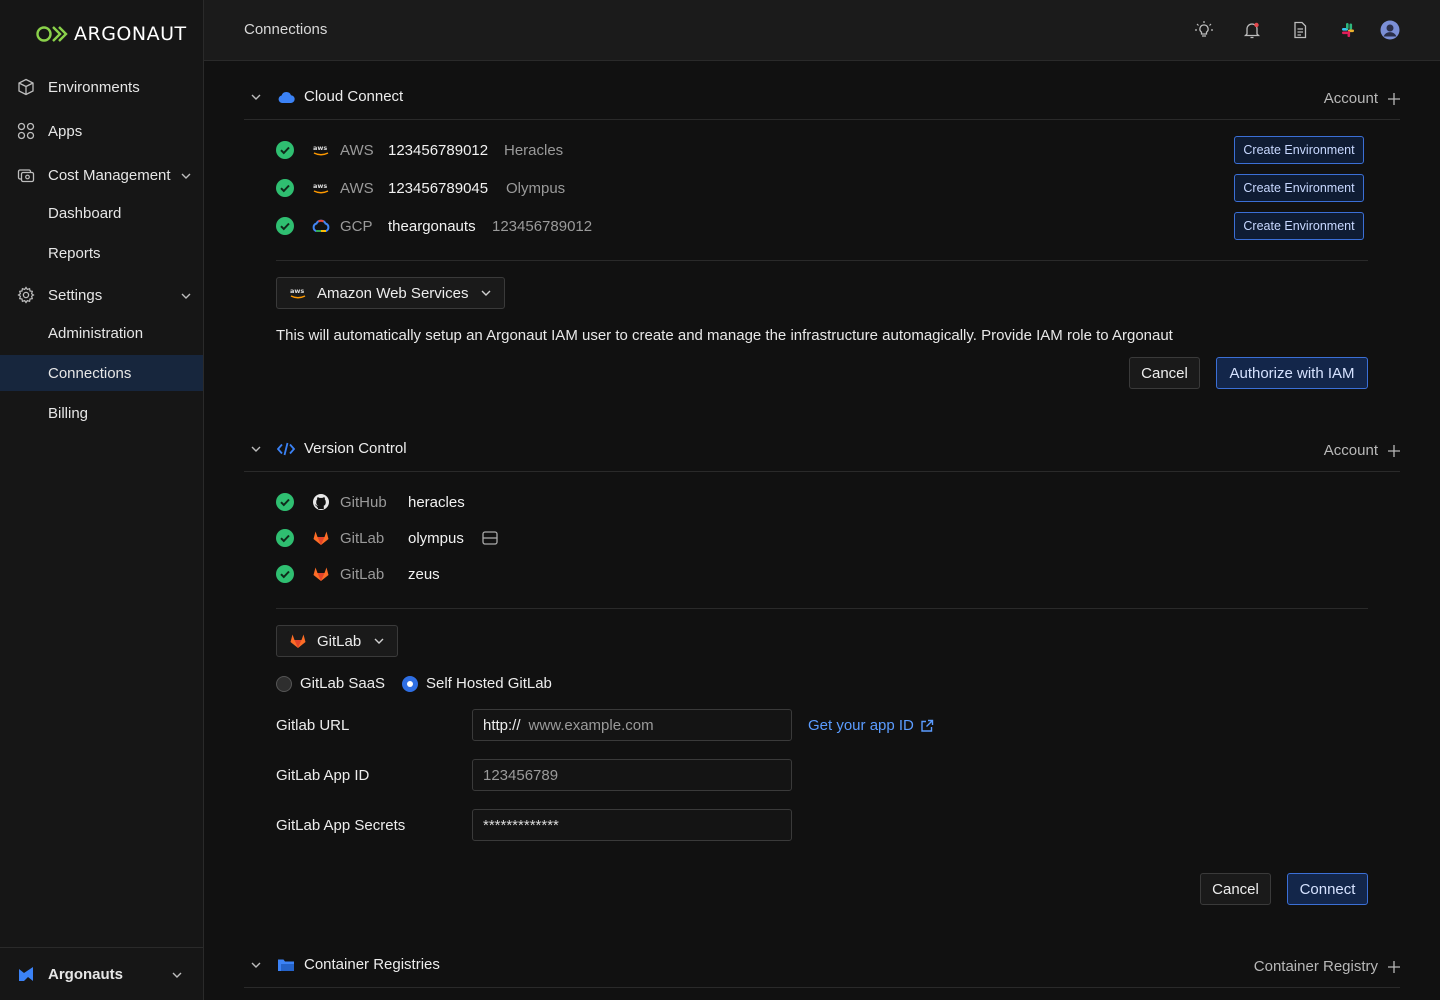  I want to click on sidebar-item-label: Environments, so click(94, 87).